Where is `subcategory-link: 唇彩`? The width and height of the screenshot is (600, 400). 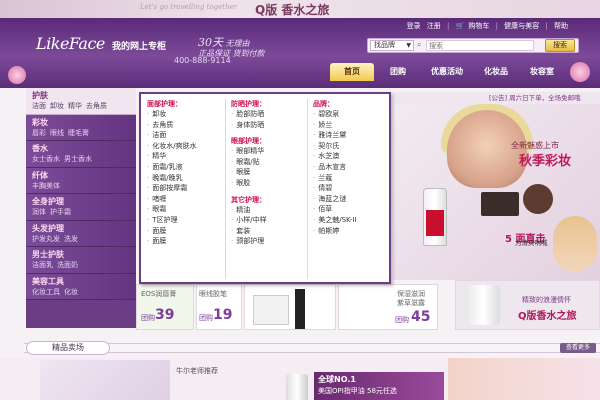
subcategory-link: 唇彩 is located at coordinates (39, 133).